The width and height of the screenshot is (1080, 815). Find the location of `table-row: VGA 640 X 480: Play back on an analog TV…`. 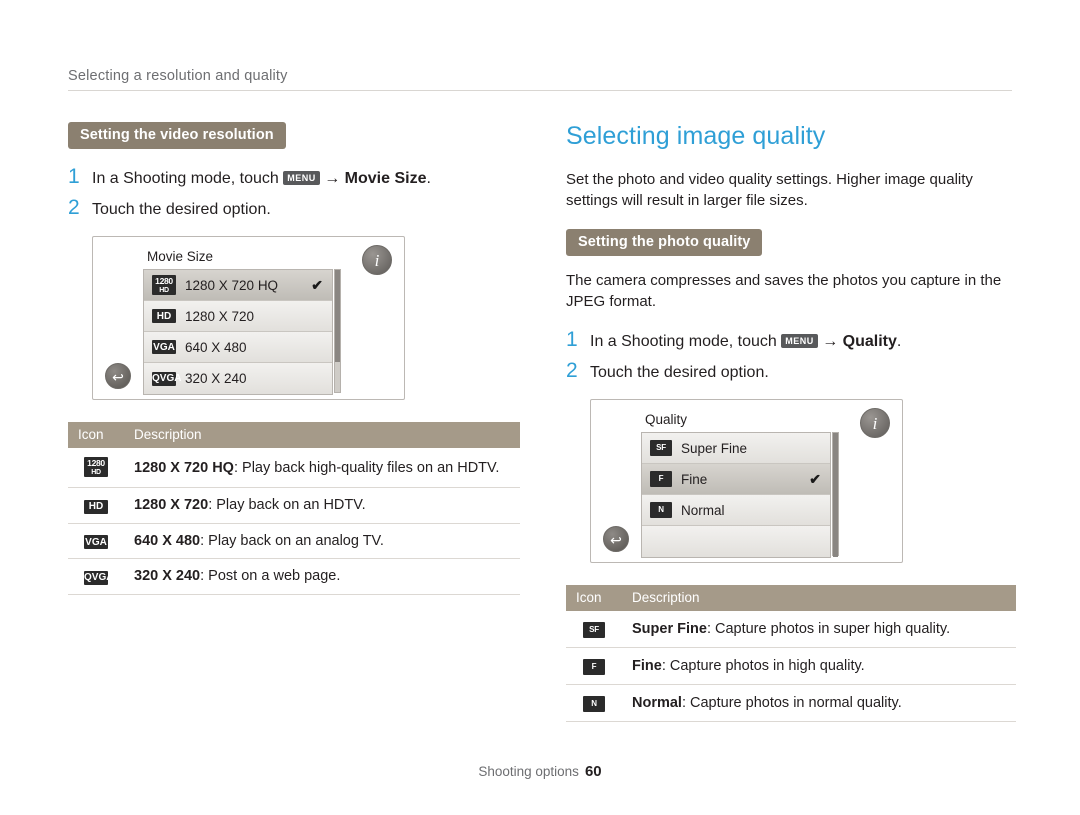

table-row: VGA 640 X 480: Play back on an analog TV… is located at coordinates (294, 541).